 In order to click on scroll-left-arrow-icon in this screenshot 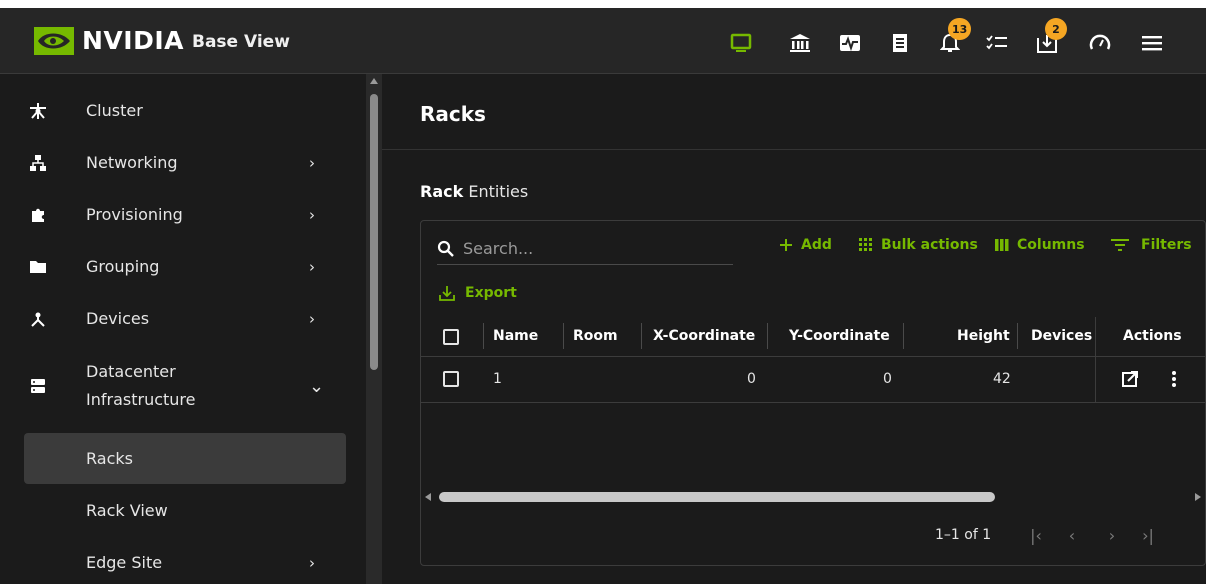, I will do `click(428, 497)`.